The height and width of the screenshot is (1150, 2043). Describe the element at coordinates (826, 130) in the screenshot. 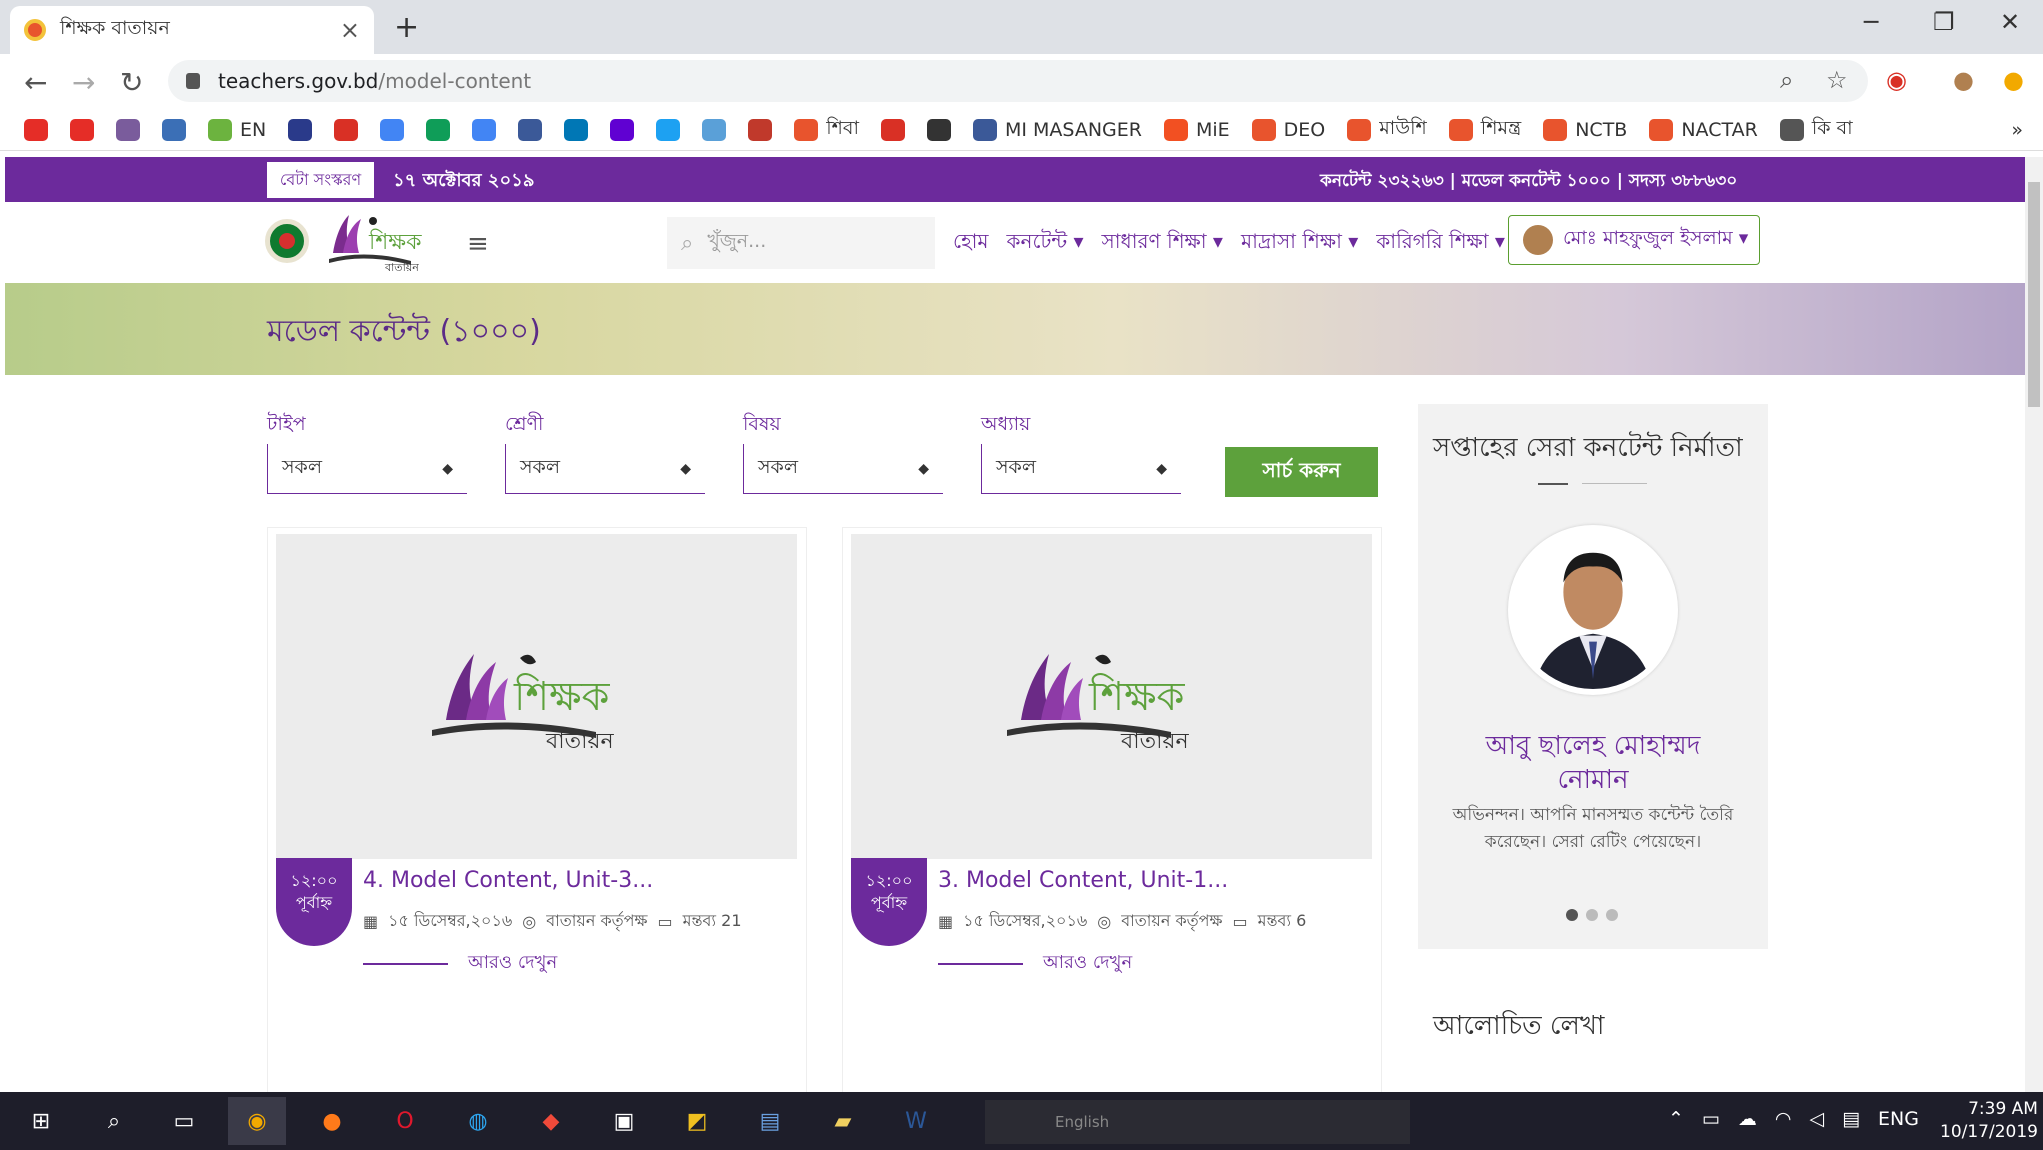

I see `bookmark-item: শিবা` at that location.